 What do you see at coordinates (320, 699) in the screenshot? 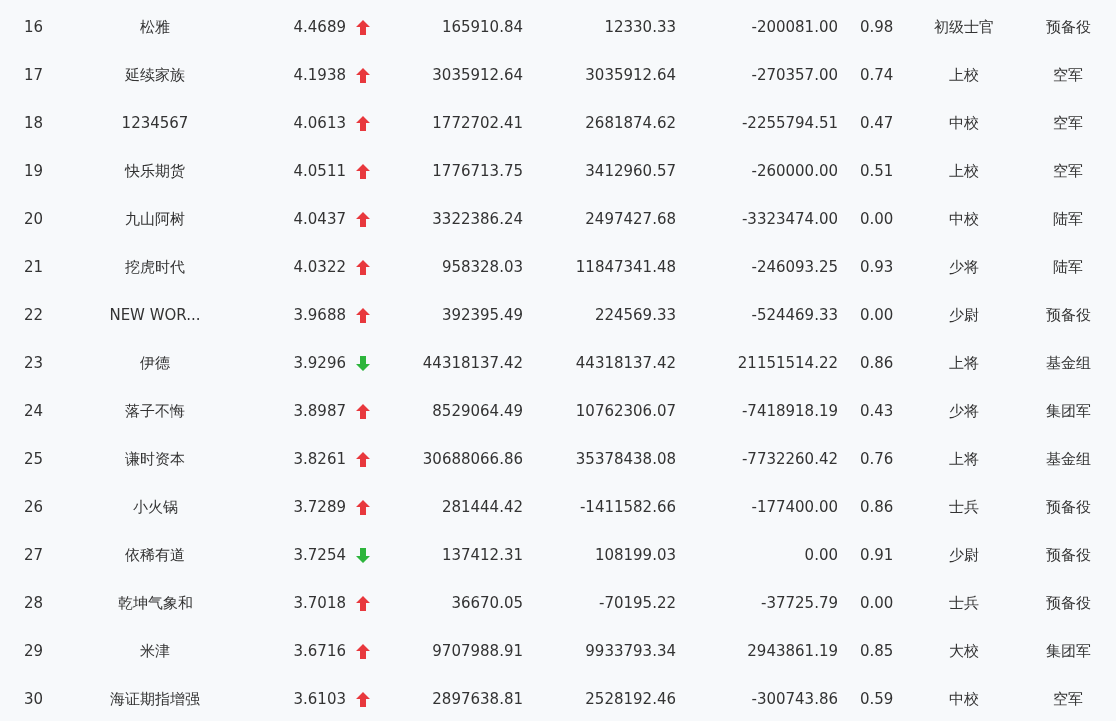
I see `score-cell-text: 3.6103` at bounding box center [320, 699].